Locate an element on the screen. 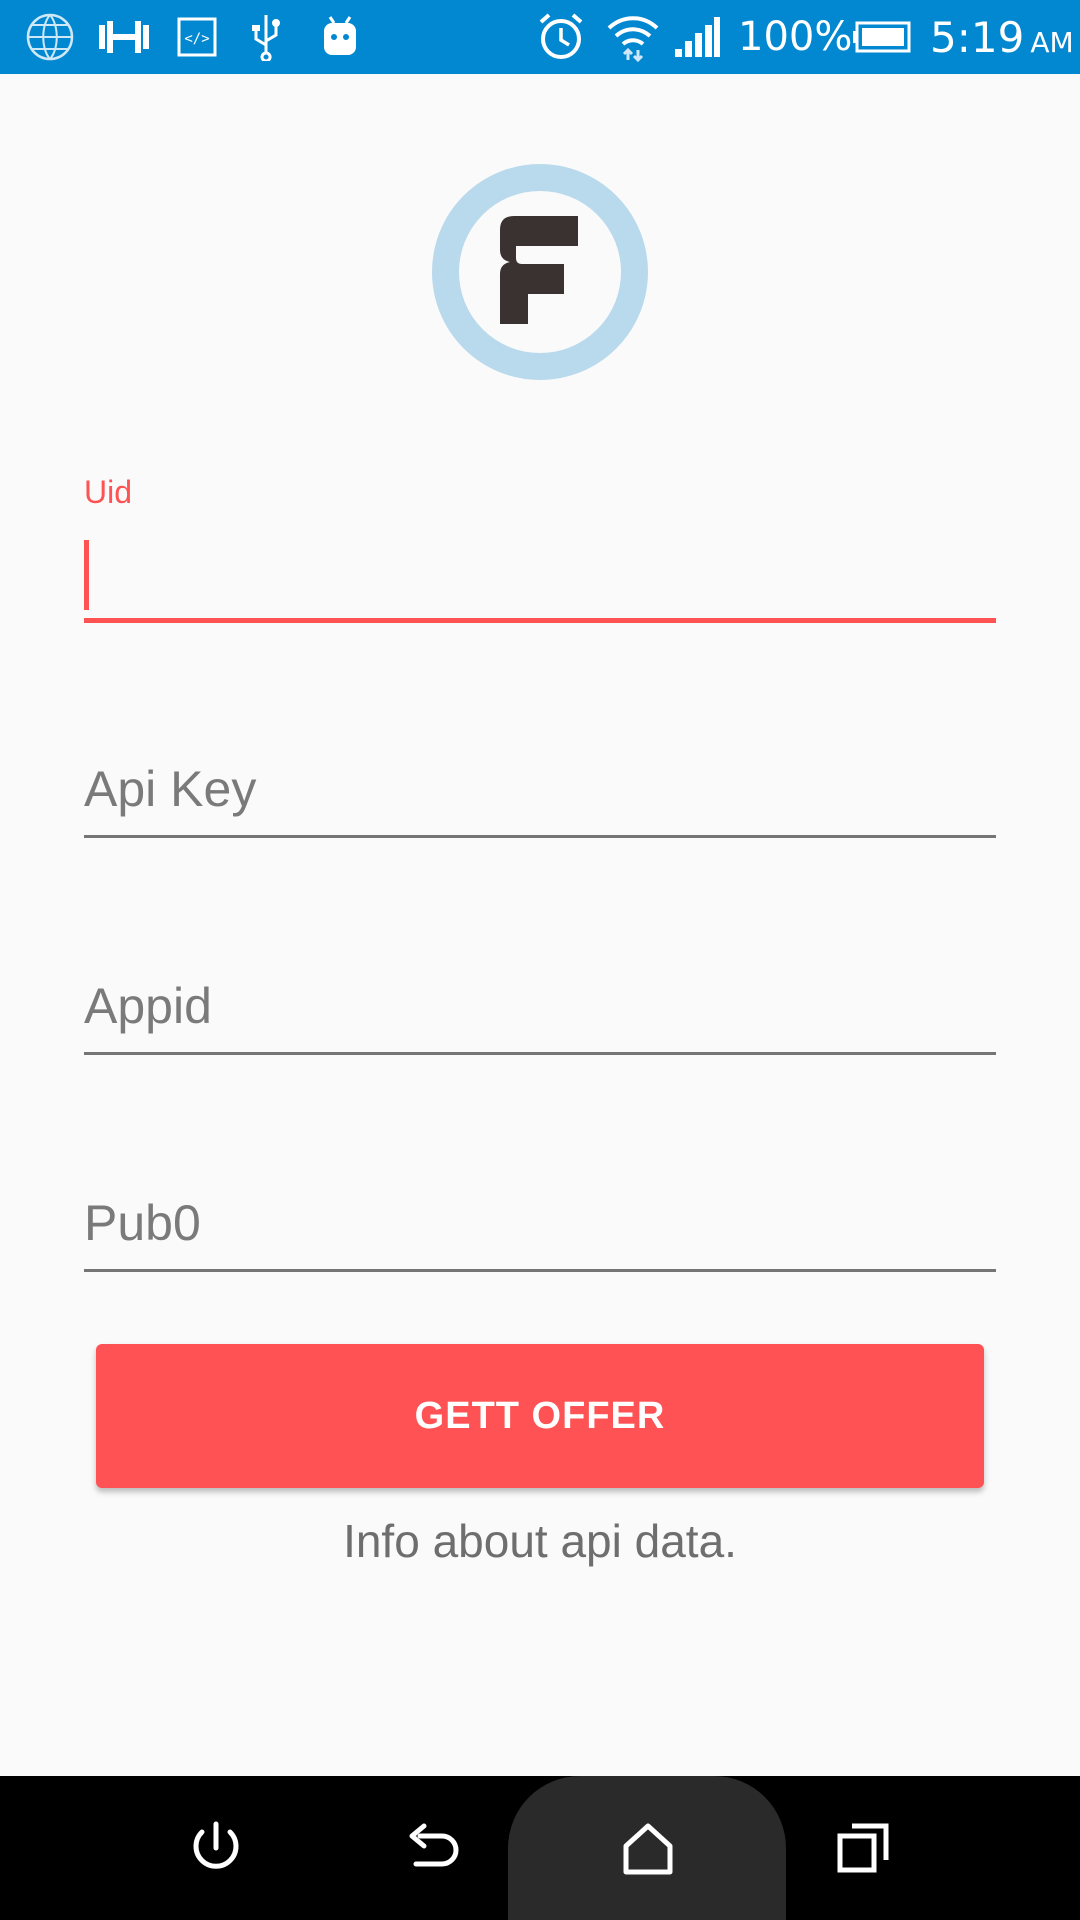 The height and width of the screenshot is (1920, 1080). pub0-hint: Pub0 is located at coordinates (142, 1223).